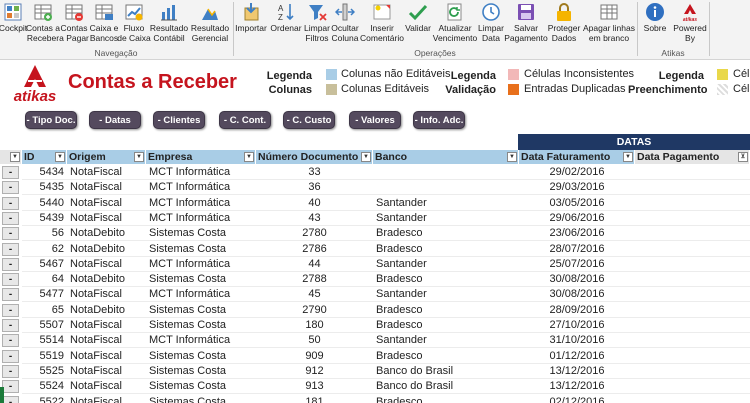  What do you see at coordinates (314, 203) in the screenshot?
I see `cell-numero-documento: 40` at bounding box center [314, 203].